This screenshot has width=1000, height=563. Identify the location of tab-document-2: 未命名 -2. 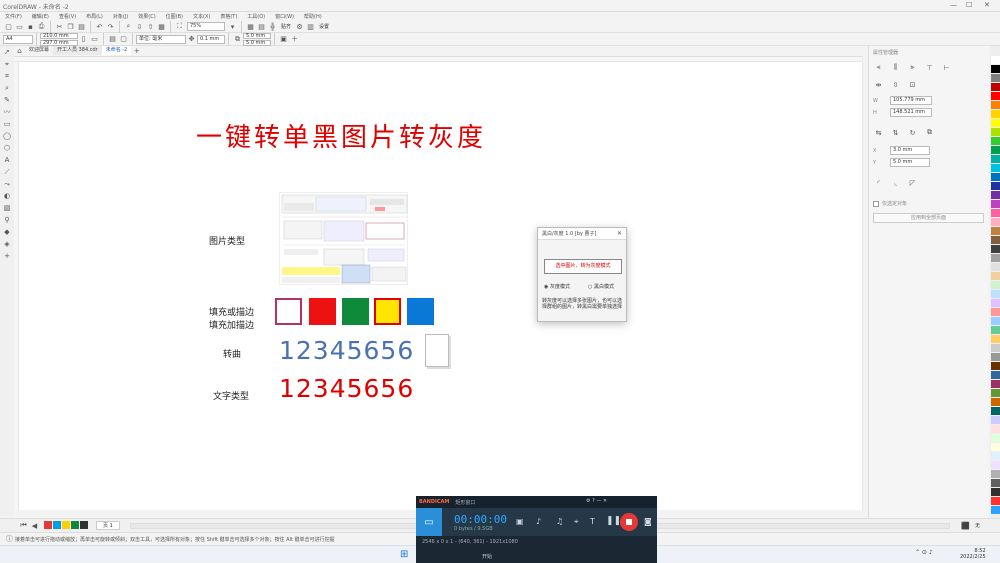
(116, 50).